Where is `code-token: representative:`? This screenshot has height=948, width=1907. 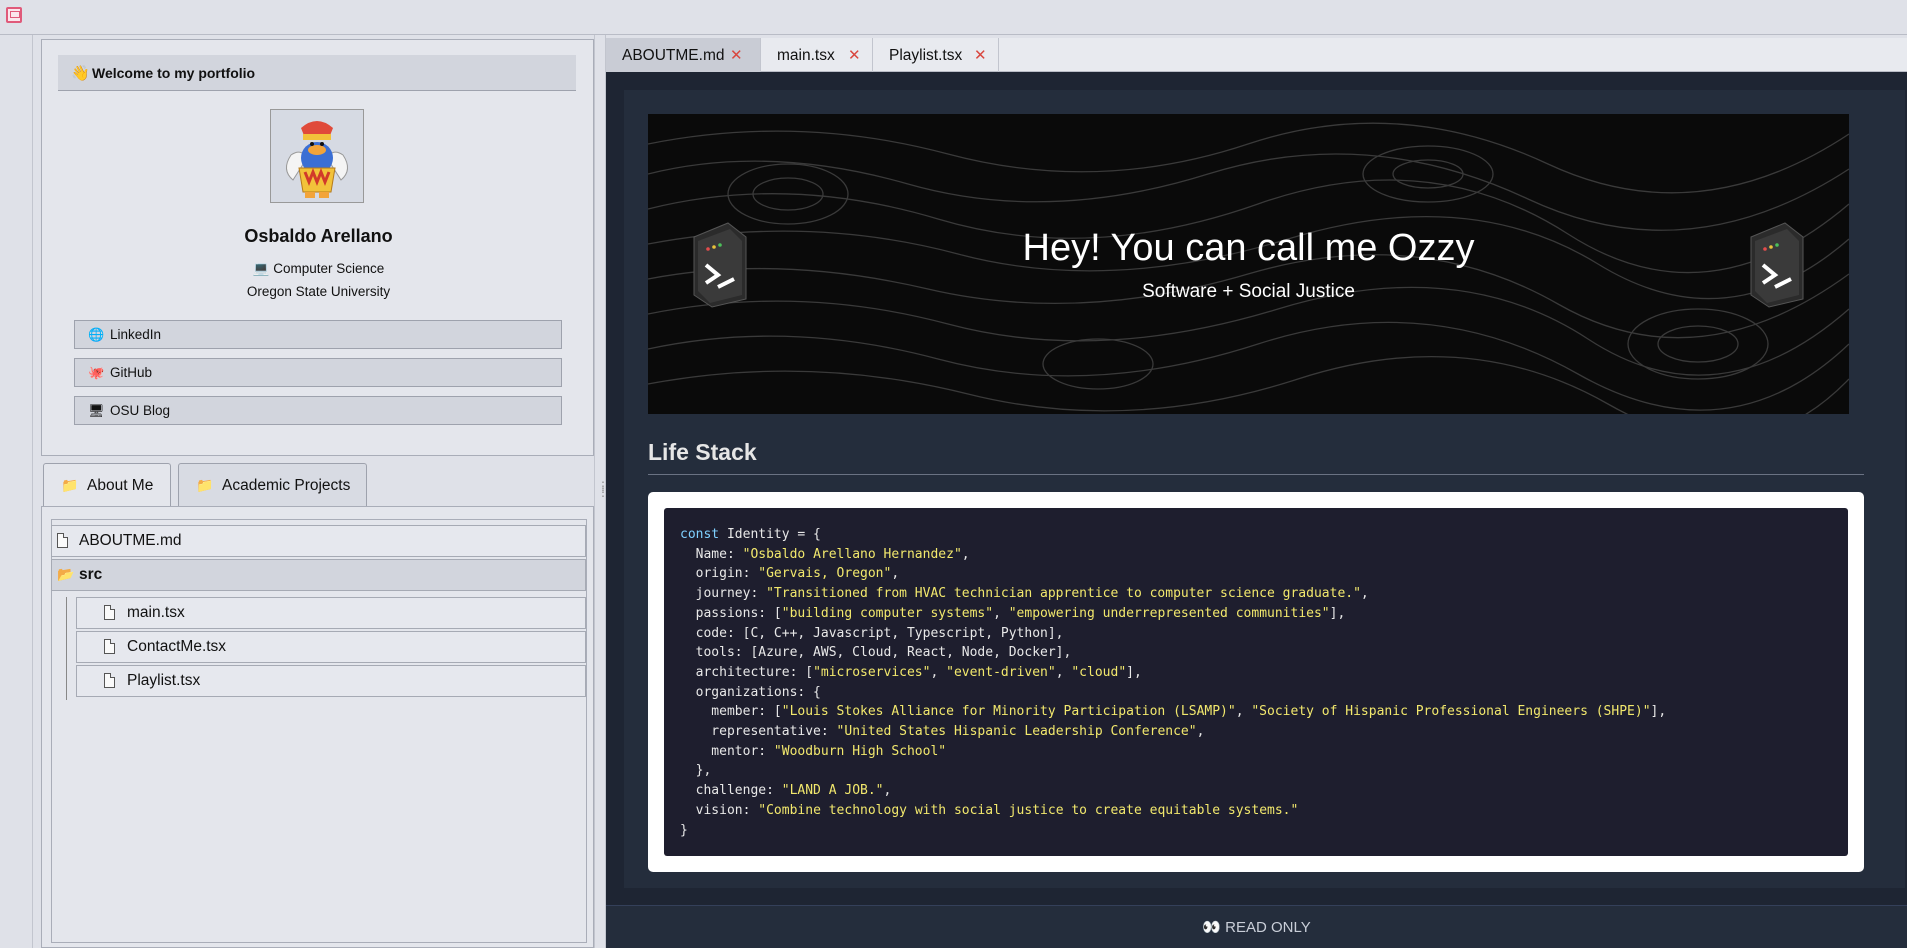 code-token: representative: is located at coordinates (758, 732).